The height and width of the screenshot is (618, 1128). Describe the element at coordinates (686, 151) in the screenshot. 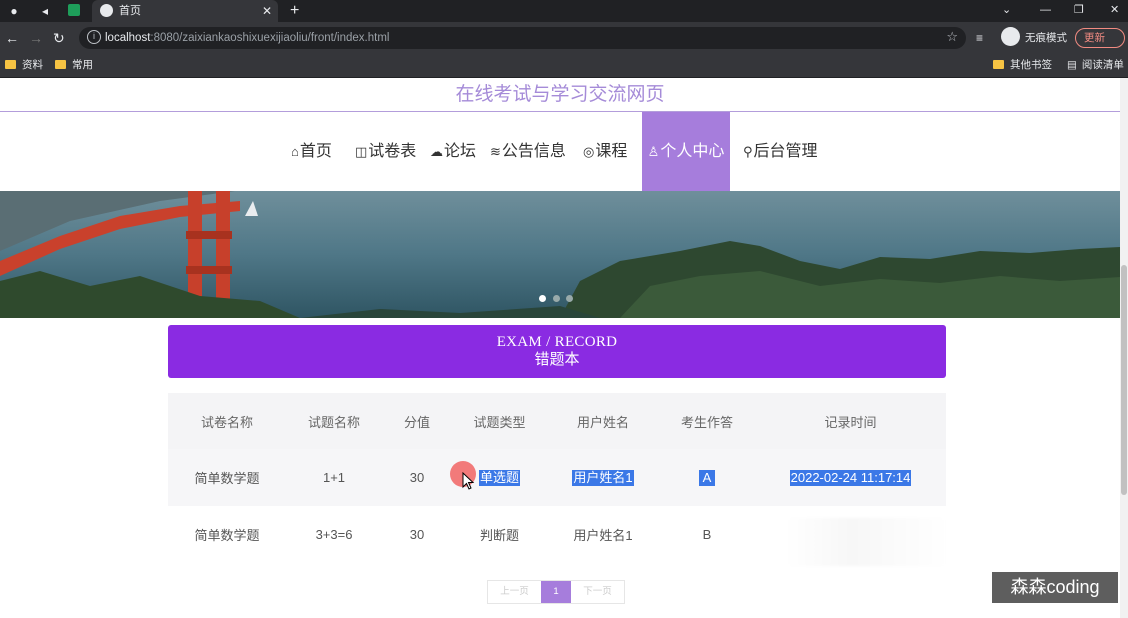

I see `nav-item-personal-center: ♙个人中心` at that location.